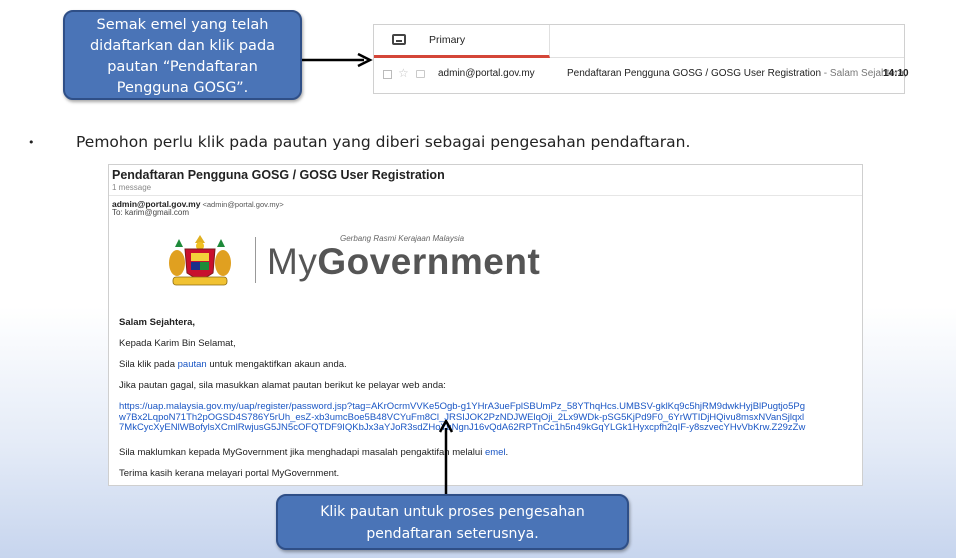 This screenshot has width=956, height=558. I want to click on p4-text-after: ., so click(507, 452).